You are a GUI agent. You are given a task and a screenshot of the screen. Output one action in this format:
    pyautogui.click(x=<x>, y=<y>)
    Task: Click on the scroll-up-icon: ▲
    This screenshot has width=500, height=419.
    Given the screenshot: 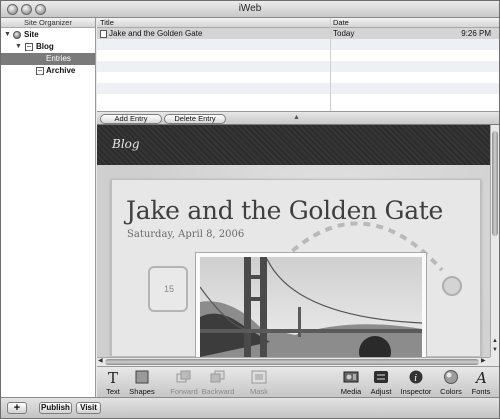 What is the action you would take?
    pyautogui.click(x=495, y=341)
    